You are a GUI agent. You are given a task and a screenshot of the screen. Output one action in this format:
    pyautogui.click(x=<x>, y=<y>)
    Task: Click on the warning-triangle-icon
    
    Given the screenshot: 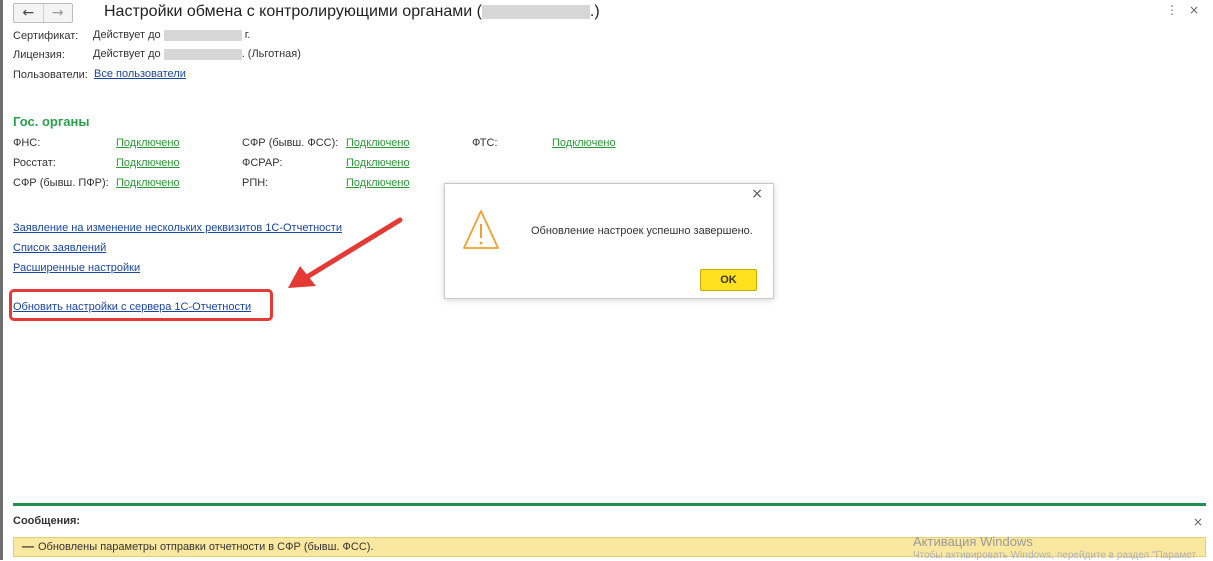 What is the action you would take?
    pyautogui.click(x=481, y=229)
    